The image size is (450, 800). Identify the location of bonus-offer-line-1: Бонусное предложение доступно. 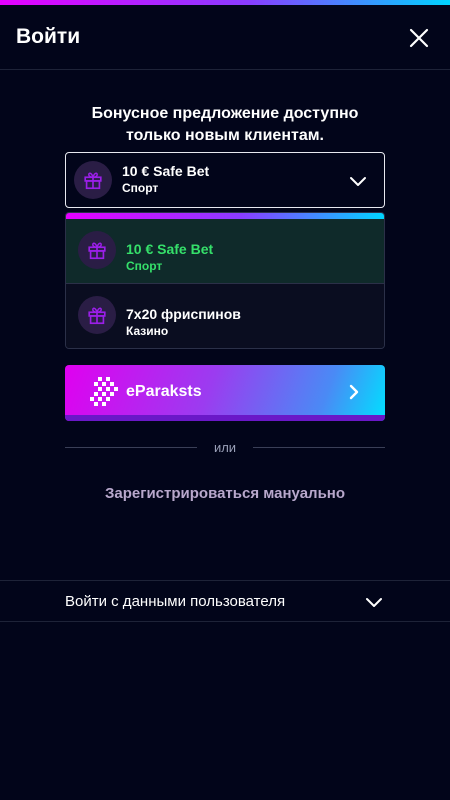
(225, 113).